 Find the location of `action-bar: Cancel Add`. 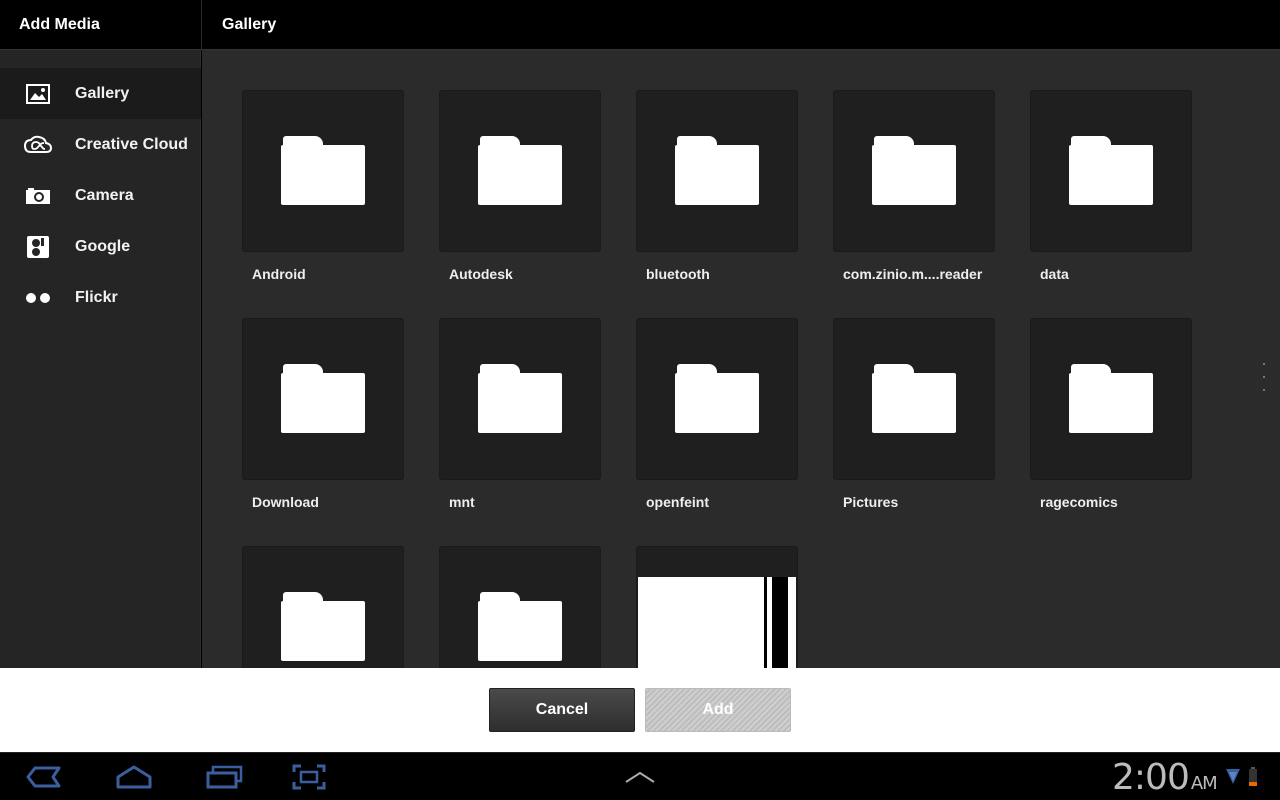

action-bar: Cancel Add is located at coordinates (640, 710).